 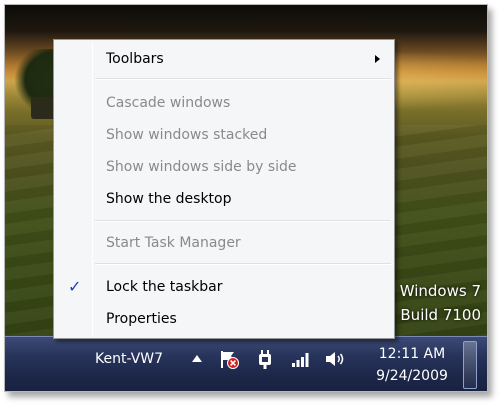 I want to click on taskbar-clock: 12:11 AM 9/24/2009, so click(x=412, y=365).